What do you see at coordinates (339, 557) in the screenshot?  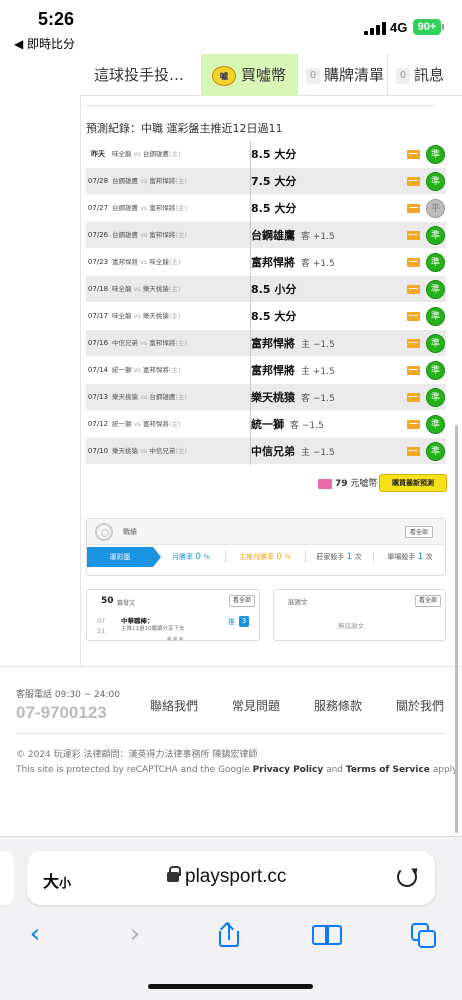 I see `stat-house-killer: 莊家殺手 1 次` at bounding box center [339, 557].